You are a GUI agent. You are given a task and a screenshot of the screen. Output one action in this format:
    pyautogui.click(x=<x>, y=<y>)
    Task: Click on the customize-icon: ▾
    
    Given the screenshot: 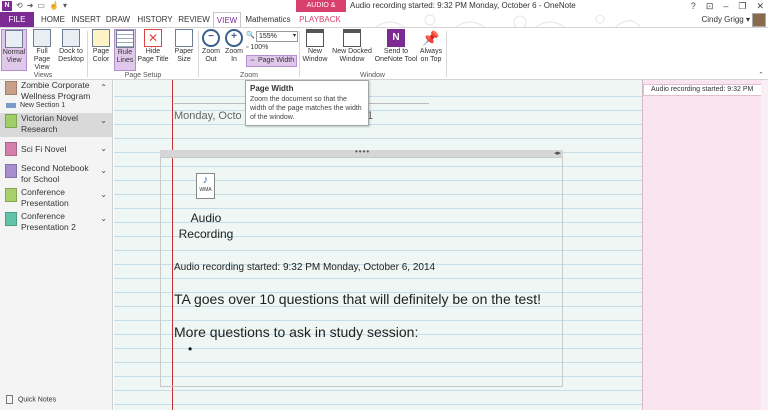 What is the action you would take?
    pyautogui.click(x=65, y=6)
    